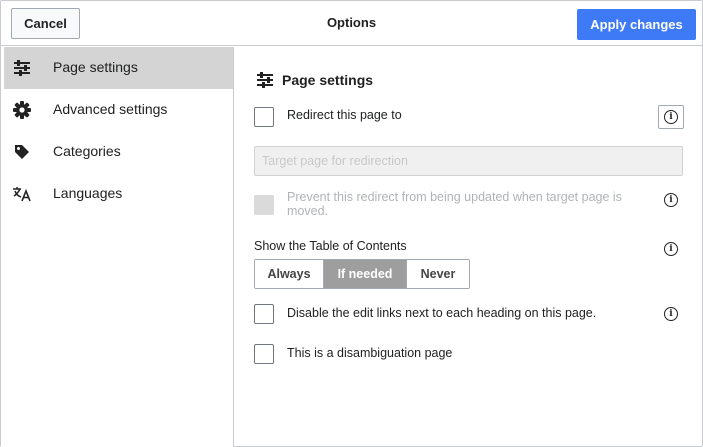  Describe the element at coordinates (88, 193) in the screenshot. I see `sidebar-item-label: Languages` at that location.